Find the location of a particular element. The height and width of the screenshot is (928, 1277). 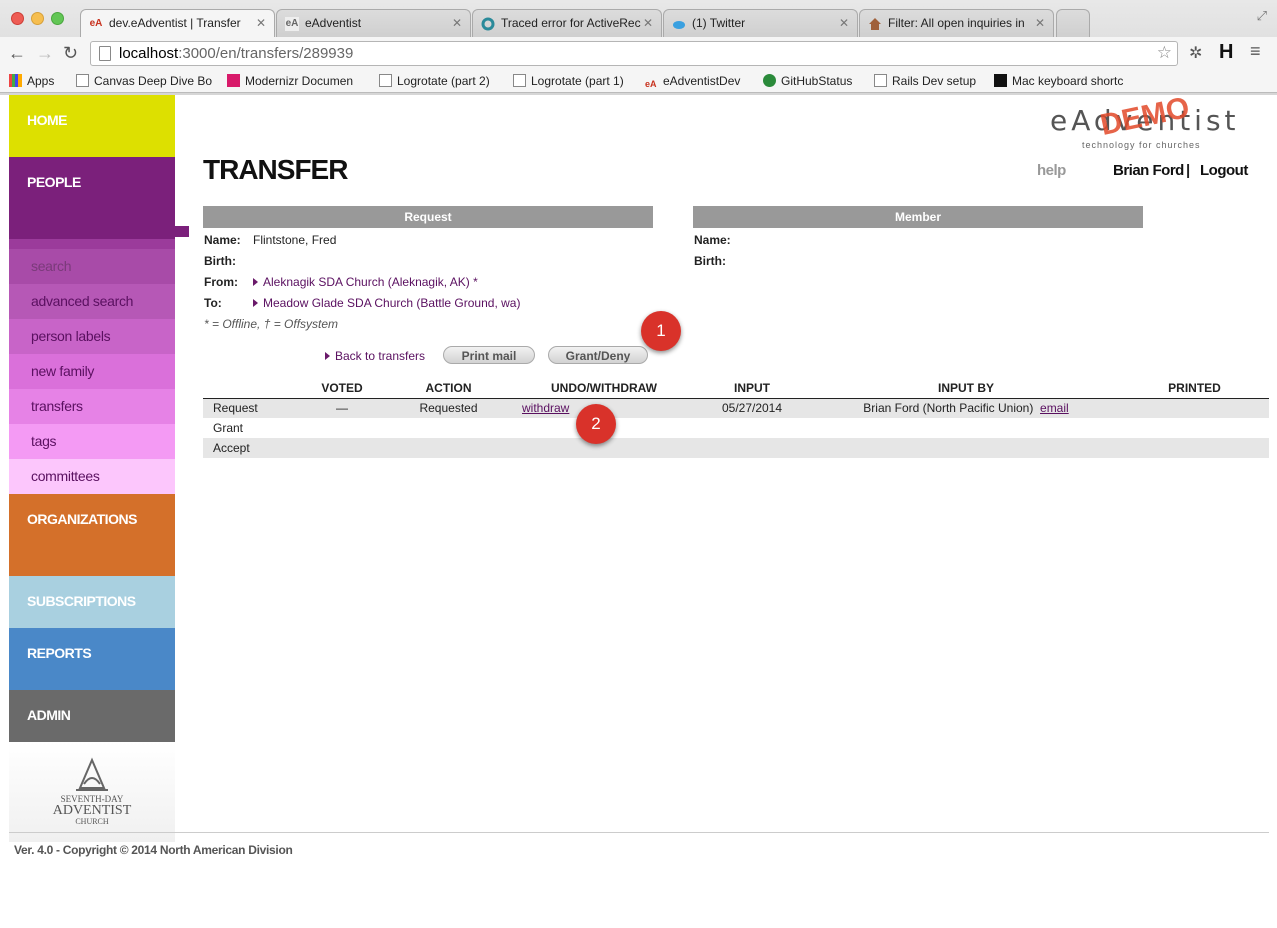

people-submenu-spacer is located at coordinates (92, 244).